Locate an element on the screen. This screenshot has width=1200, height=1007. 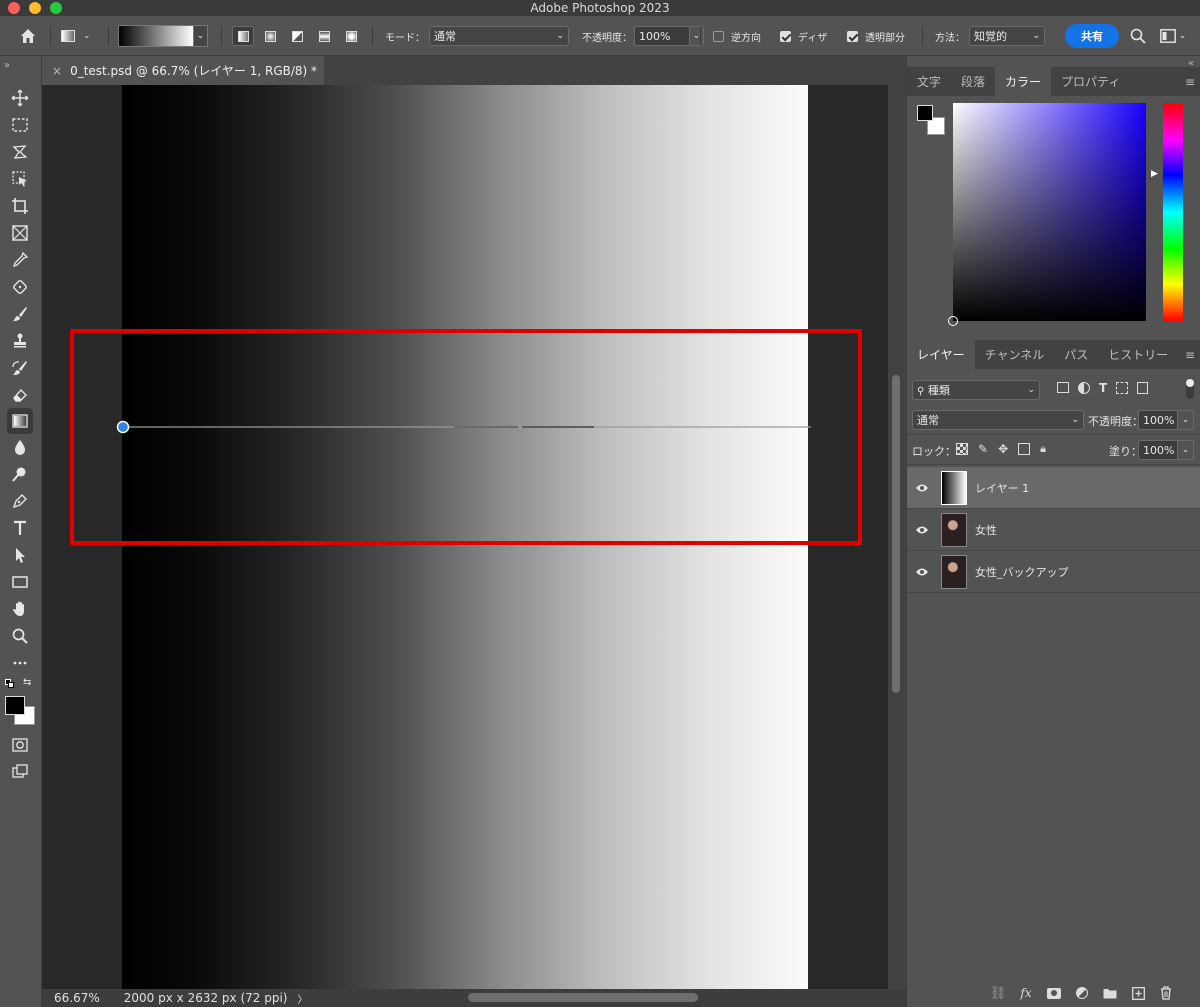
home-button is located at coordinates (28, 36).